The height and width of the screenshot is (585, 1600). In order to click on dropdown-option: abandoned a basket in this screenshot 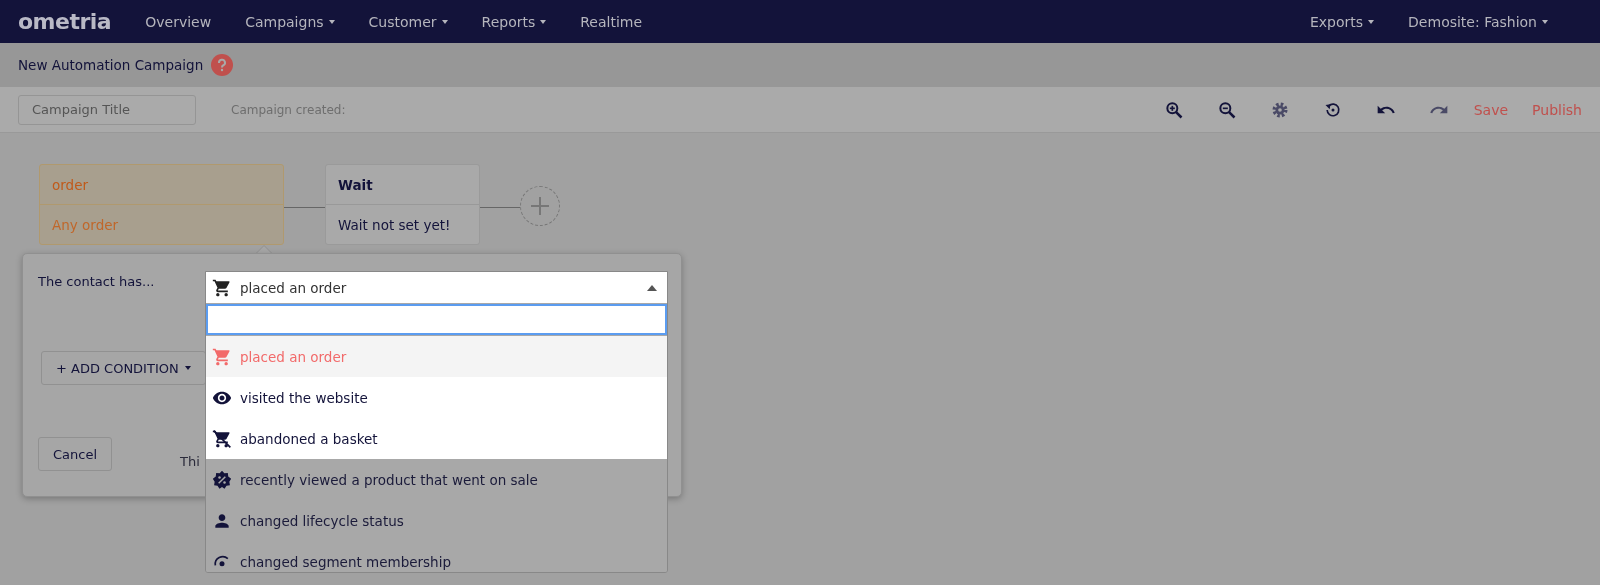, I will do `click(436, 438)`.